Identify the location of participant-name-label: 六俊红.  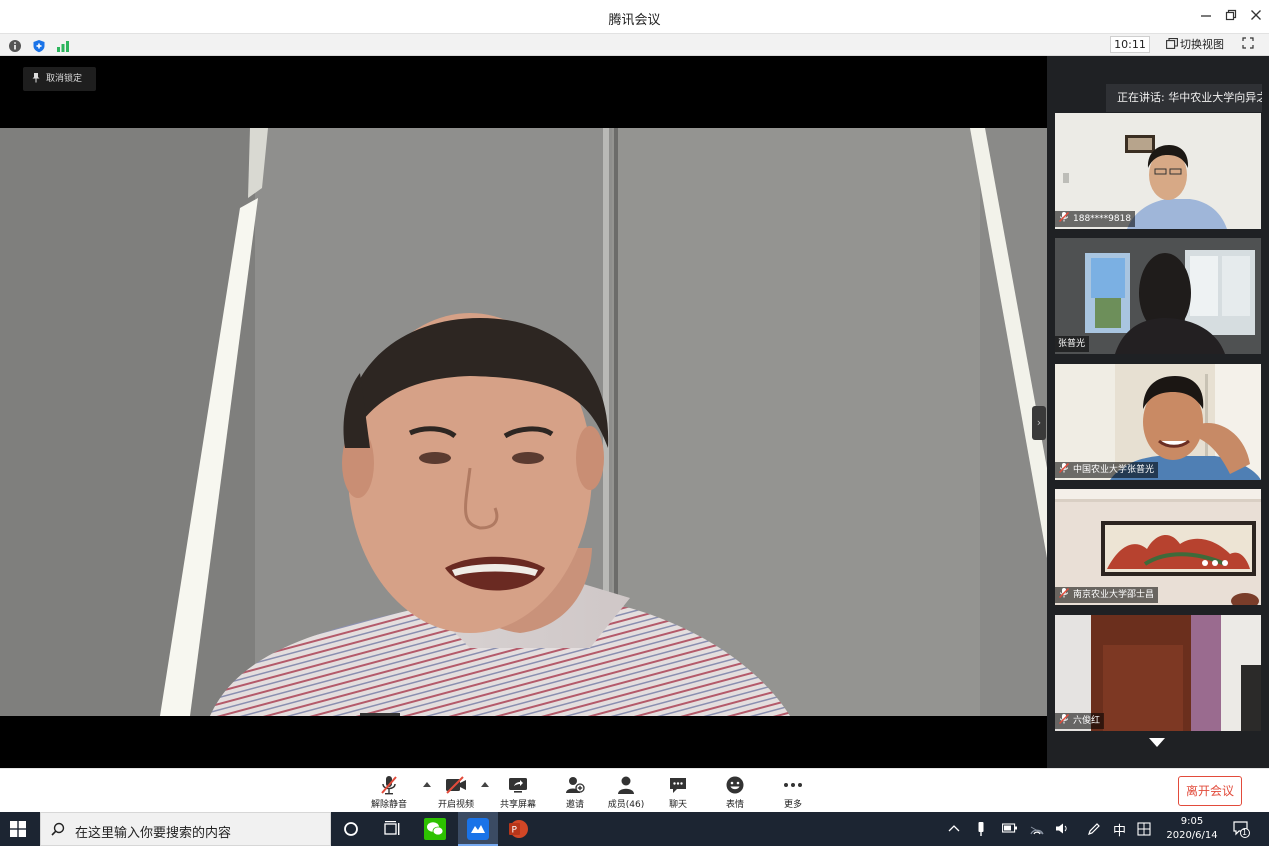
(1080, 721).